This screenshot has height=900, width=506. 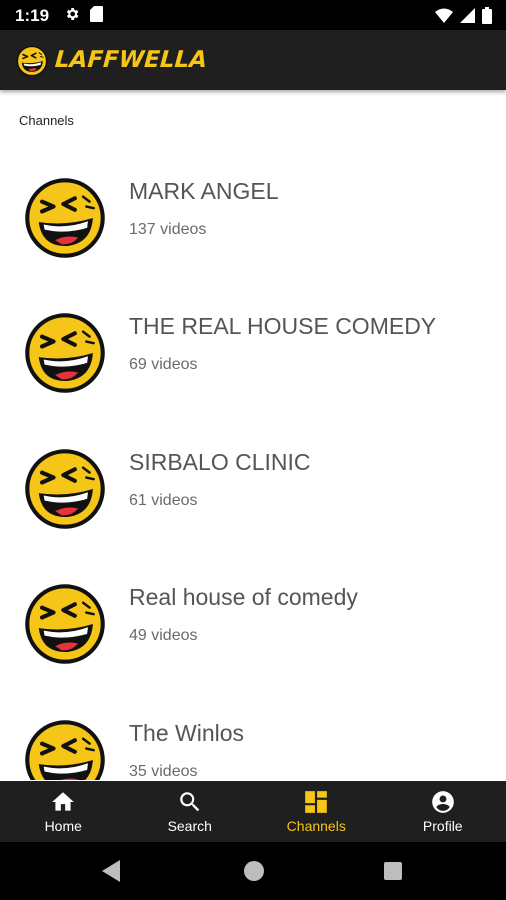 What do you see at coordinates (316, 826) in the screenshot?
I see `nav-channels-label: Channels` at bounding box center [316, 826].